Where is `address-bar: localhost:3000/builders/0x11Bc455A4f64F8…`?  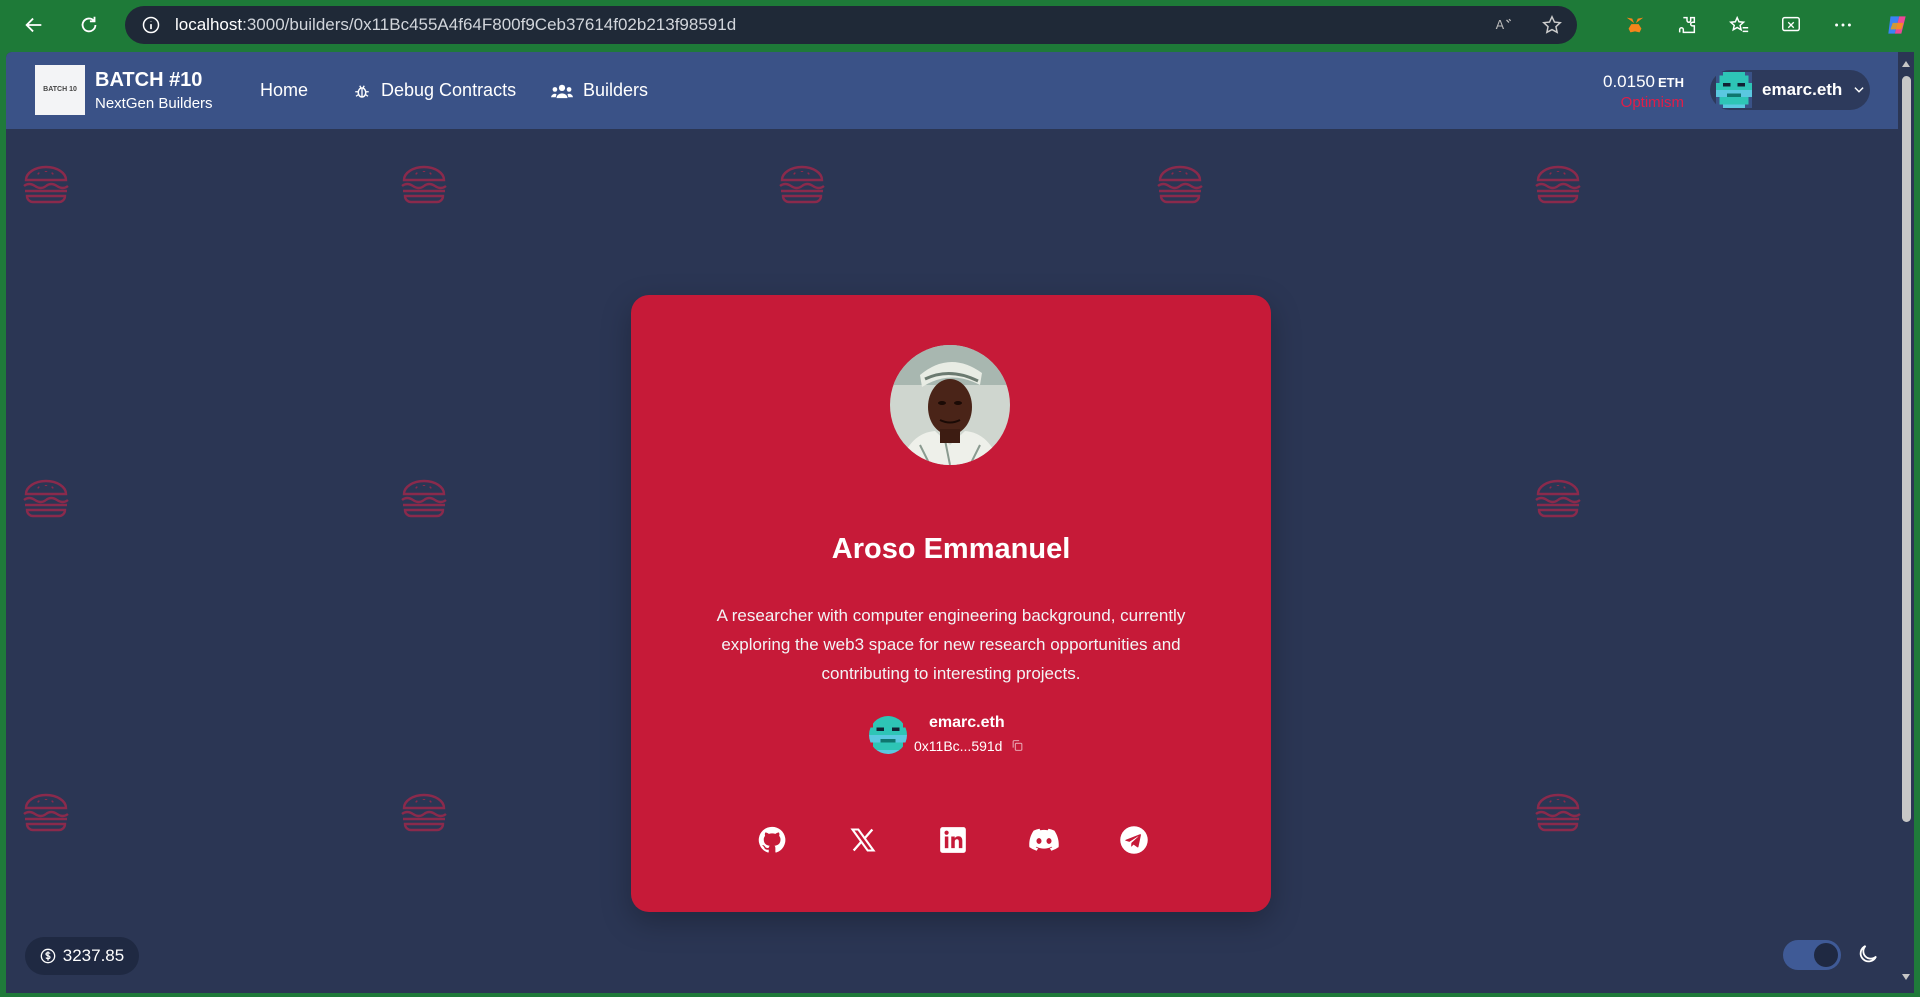
address-bar: localhost:3000/builders/0x11Bc455A4f64F8… is located at coordinates (851, 25).